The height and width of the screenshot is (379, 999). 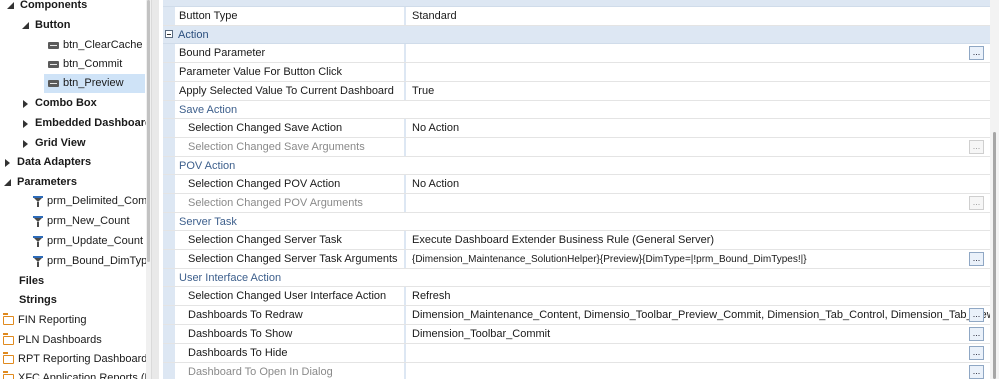 What do you see at coordinates (576, 3) in the screenshot?
I see `category-header-partial` at bounding box center [576, 3].